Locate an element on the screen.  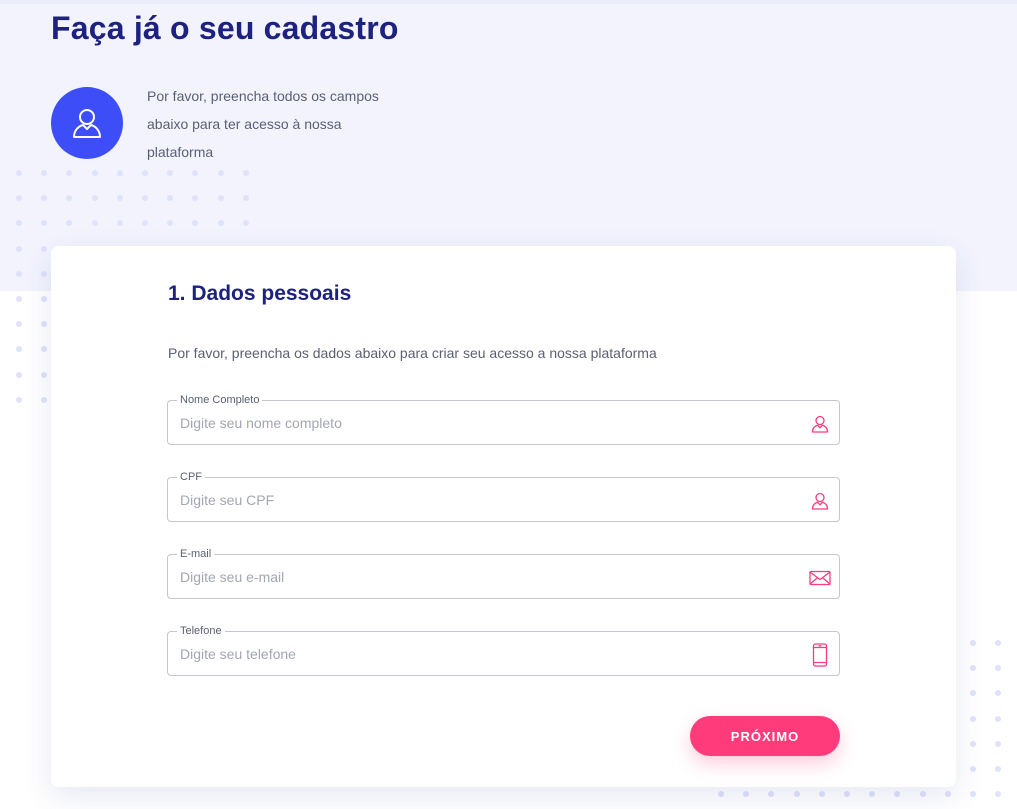
avatar is located at coordinates (87, 123).